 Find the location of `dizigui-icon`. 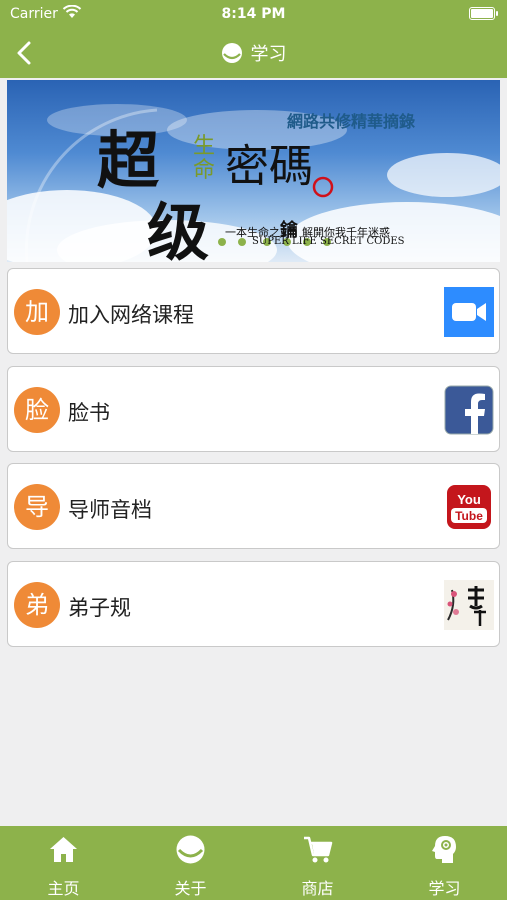

dizigui-icon is located at coordinates (469, 605).